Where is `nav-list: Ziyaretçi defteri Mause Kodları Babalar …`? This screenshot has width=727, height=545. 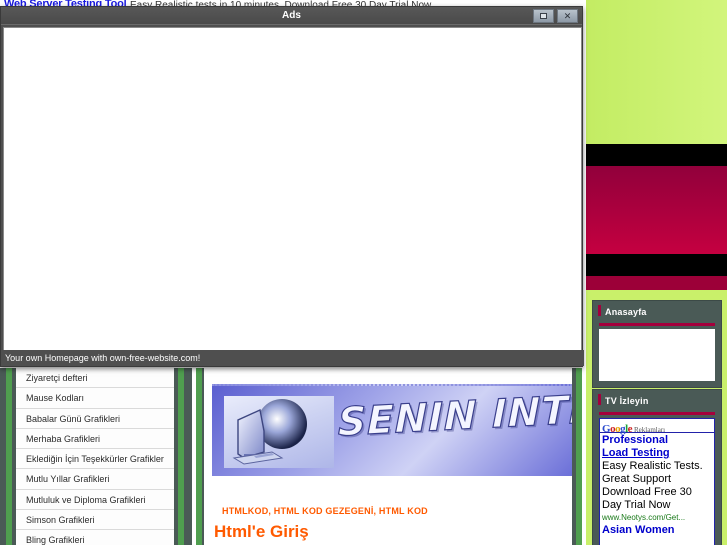
nav-list: Ziyaretçi defteri Mause Kodları Babalar … is located at coordinates (95, 456).